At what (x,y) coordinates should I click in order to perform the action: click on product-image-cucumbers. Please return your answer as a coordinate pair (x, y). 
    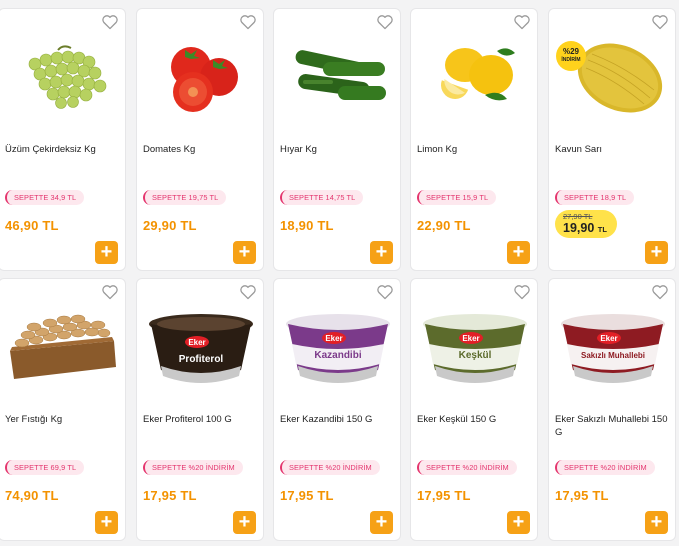
    Looking at the image, I should click on (337, 77).